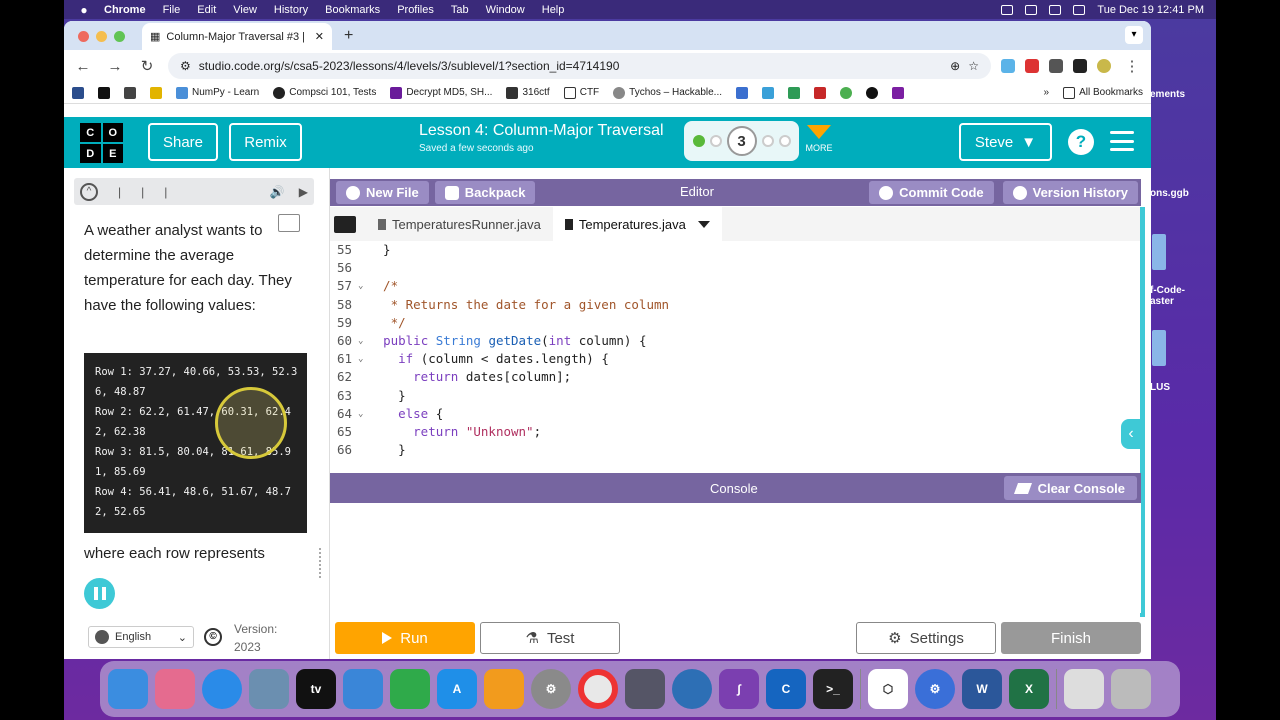 Image resolution: width=1280 pixels, height=720 pixels. Describe the element at coordinates (316, 689) in the screenshot. I see `apple-tv-icon: tv` at that location.